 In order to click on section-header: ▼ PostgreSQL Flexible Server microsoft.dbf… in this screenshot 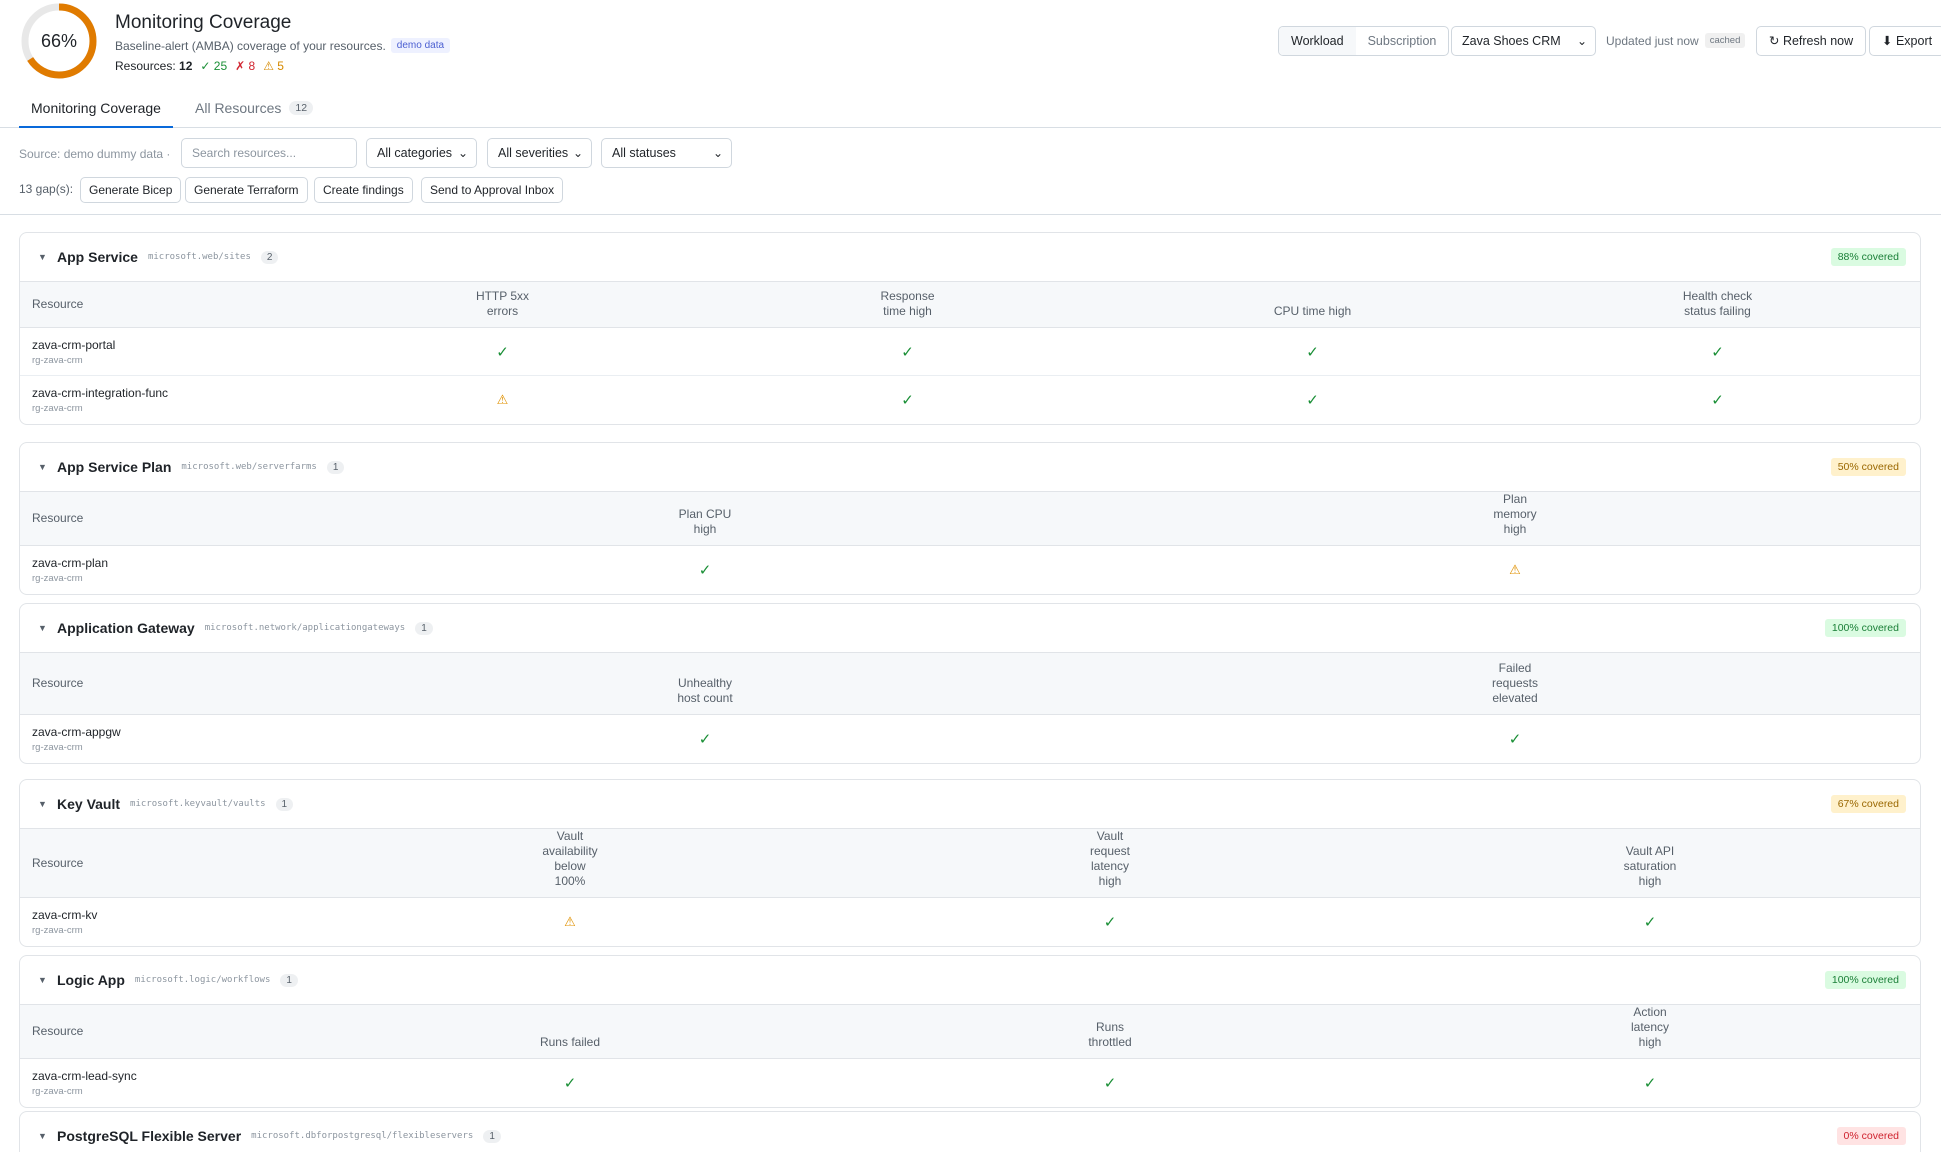, I will do `click(970, 1132)`.